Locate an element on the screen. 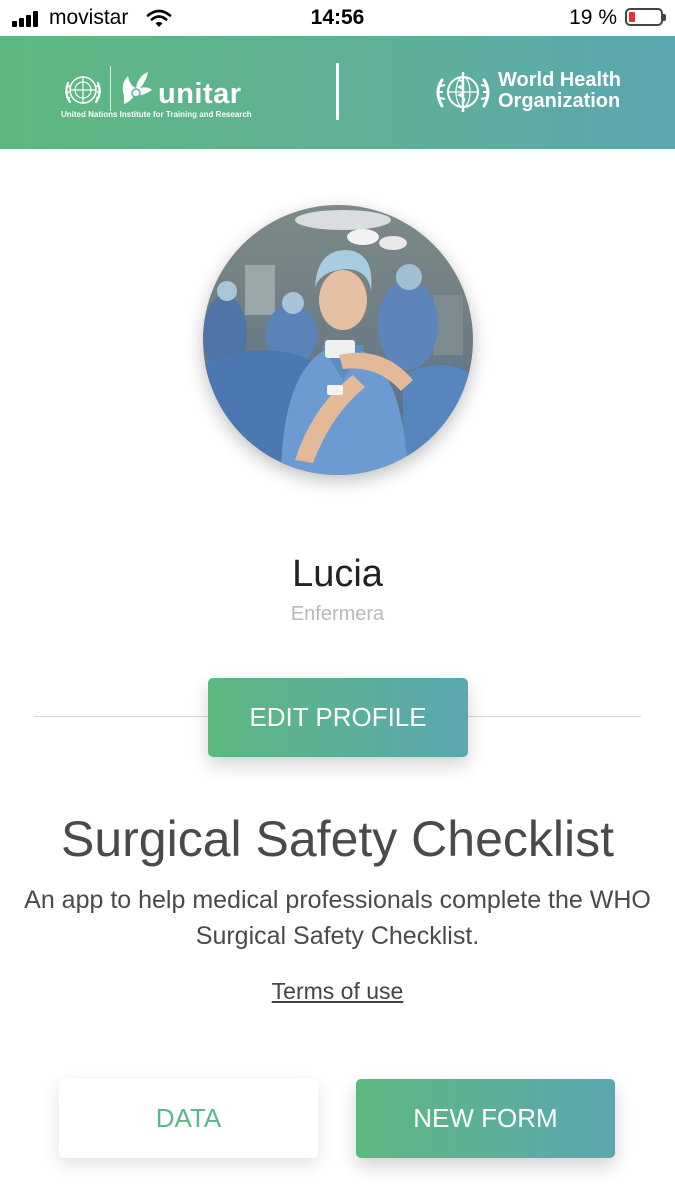 The height and width of the screenshot is (1200, 675). battery-level-fill is located at coordinates (632, 17).